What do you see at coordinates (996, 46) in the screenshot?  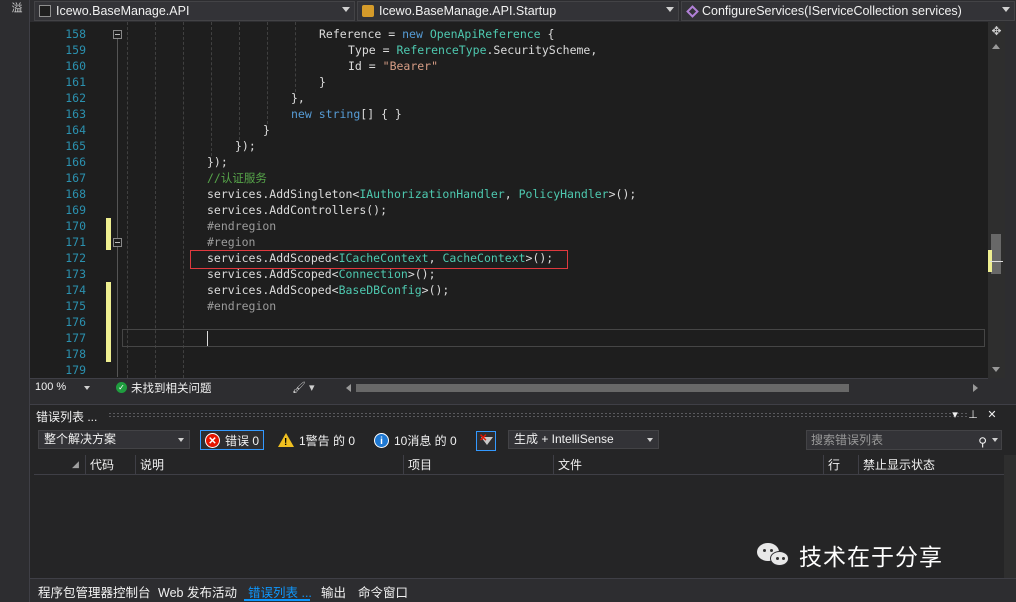 I see `scroll-up-arrow-icon` at bounding box center [996, 46].